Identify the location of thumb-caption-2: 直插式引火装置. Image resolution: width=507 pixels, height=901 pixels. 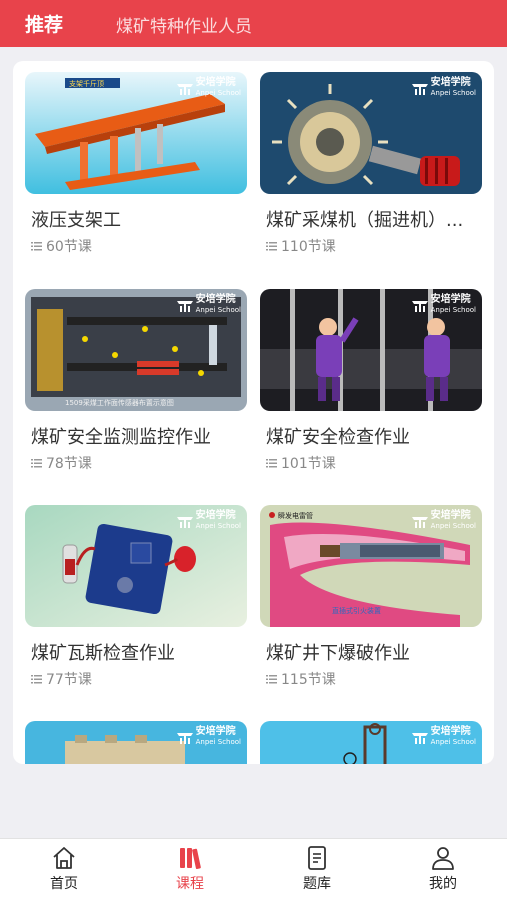
(356, 610).